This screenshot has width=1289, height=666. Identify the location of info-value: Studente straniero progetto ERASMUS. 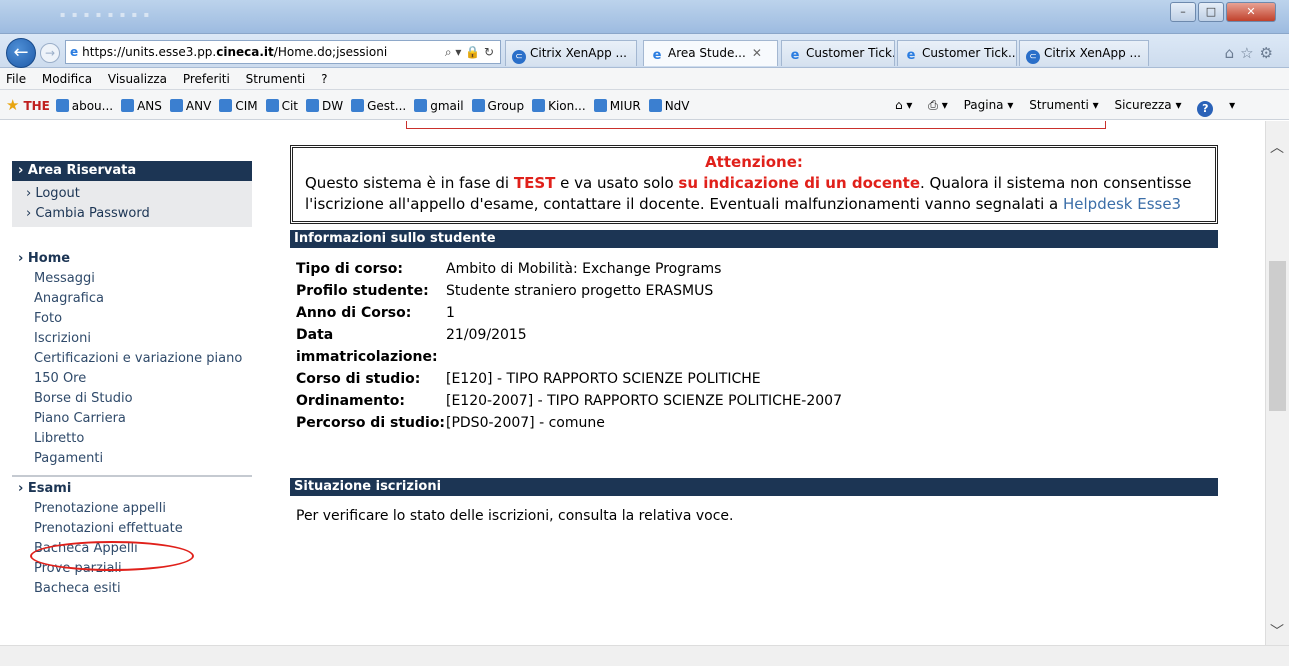
(580, 291).